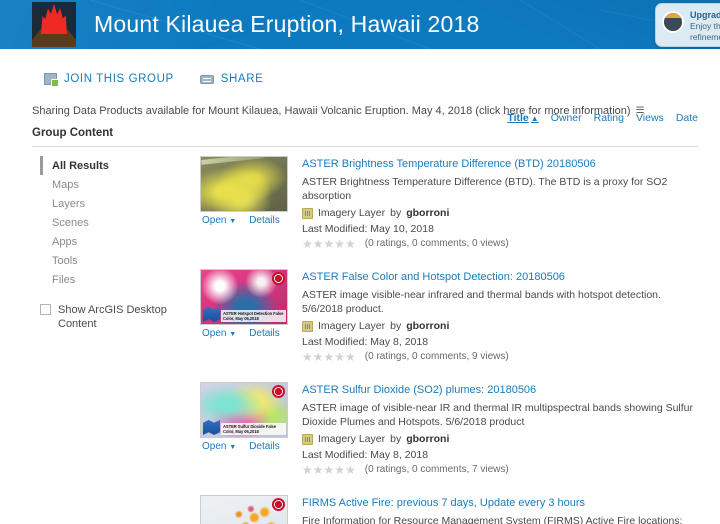 The width and height of the screenshot is (720, 524). What do you see at coordinates (73, 133) in the screenshot?
I see `group-content-heading: Group Content` at bounding box center [73, 133].